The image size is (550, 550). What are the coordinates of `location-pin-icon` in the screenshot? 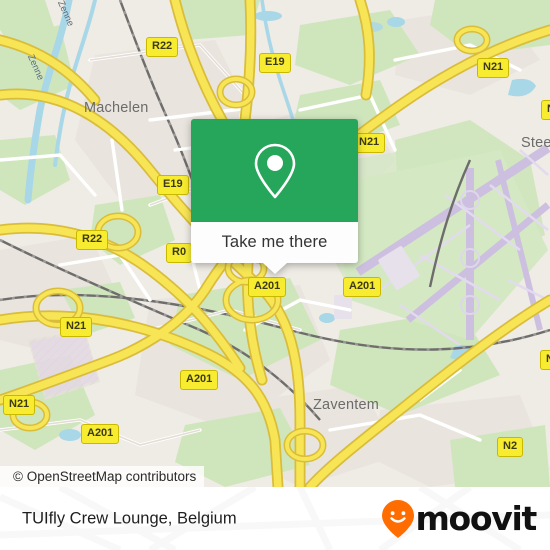 It's located at (274, 170).